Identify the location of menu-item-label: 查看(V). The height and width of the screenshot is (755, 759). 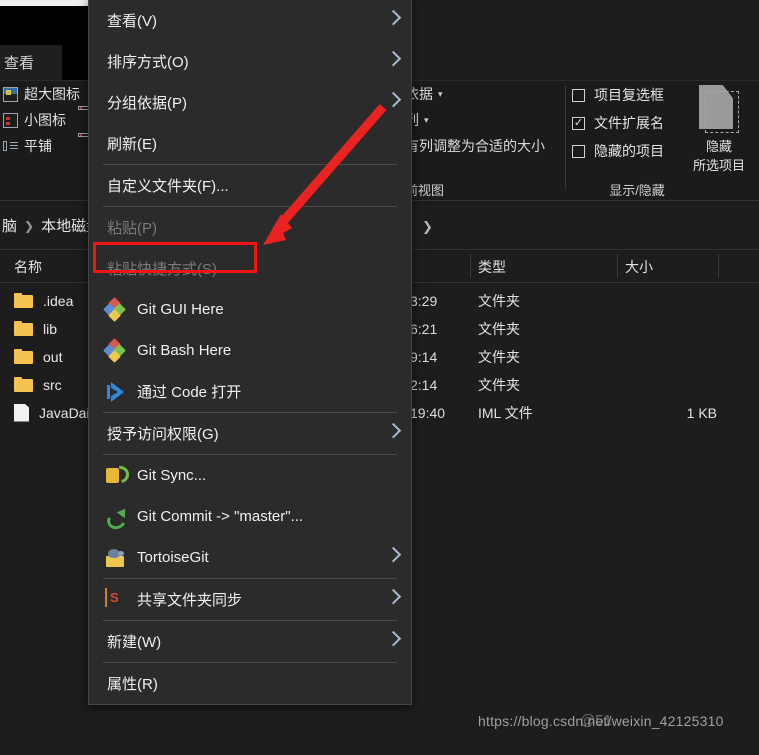
(132, 21).